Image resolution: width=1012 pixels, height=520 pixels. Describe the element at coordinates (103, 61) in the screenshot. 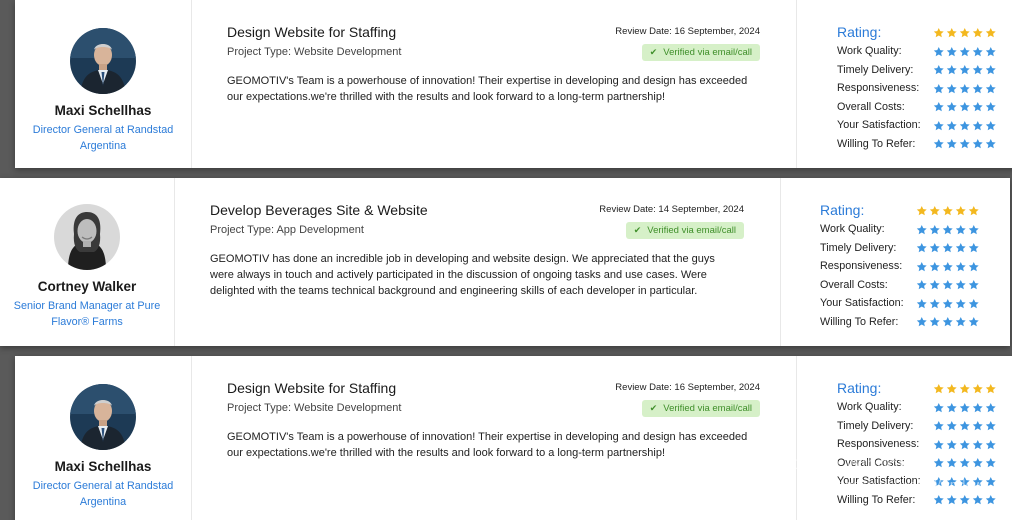

I see `avatar` at that location.